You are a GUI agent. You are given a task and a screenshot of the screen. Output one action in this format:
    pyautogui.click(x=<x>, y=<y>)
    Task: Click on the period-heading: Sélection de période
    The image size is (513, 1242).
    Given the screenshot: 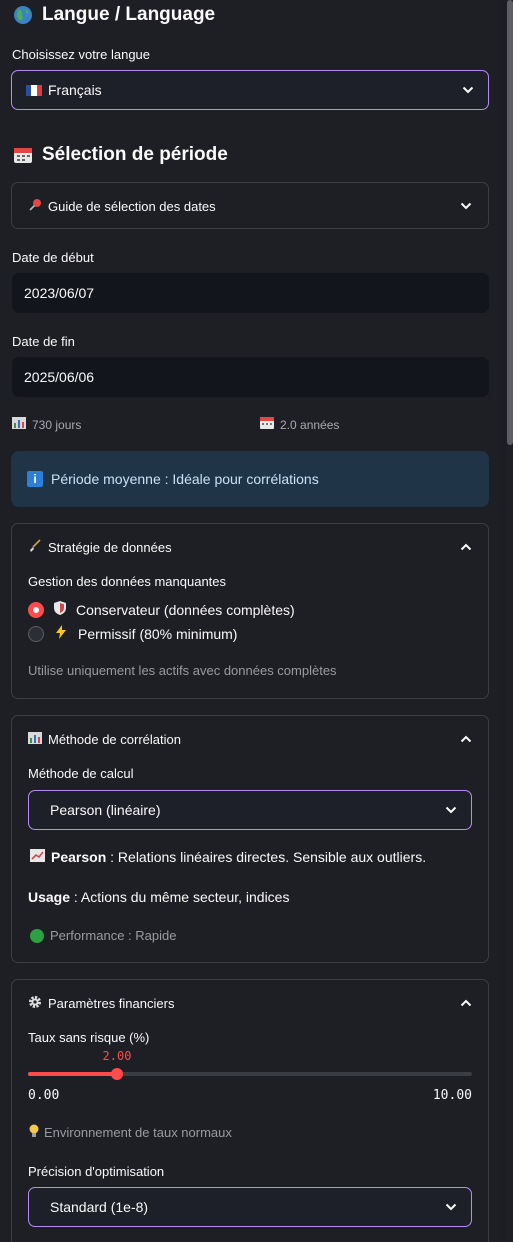 What is the action you would take?
    pyautogui.click(x=120, y=155)
    